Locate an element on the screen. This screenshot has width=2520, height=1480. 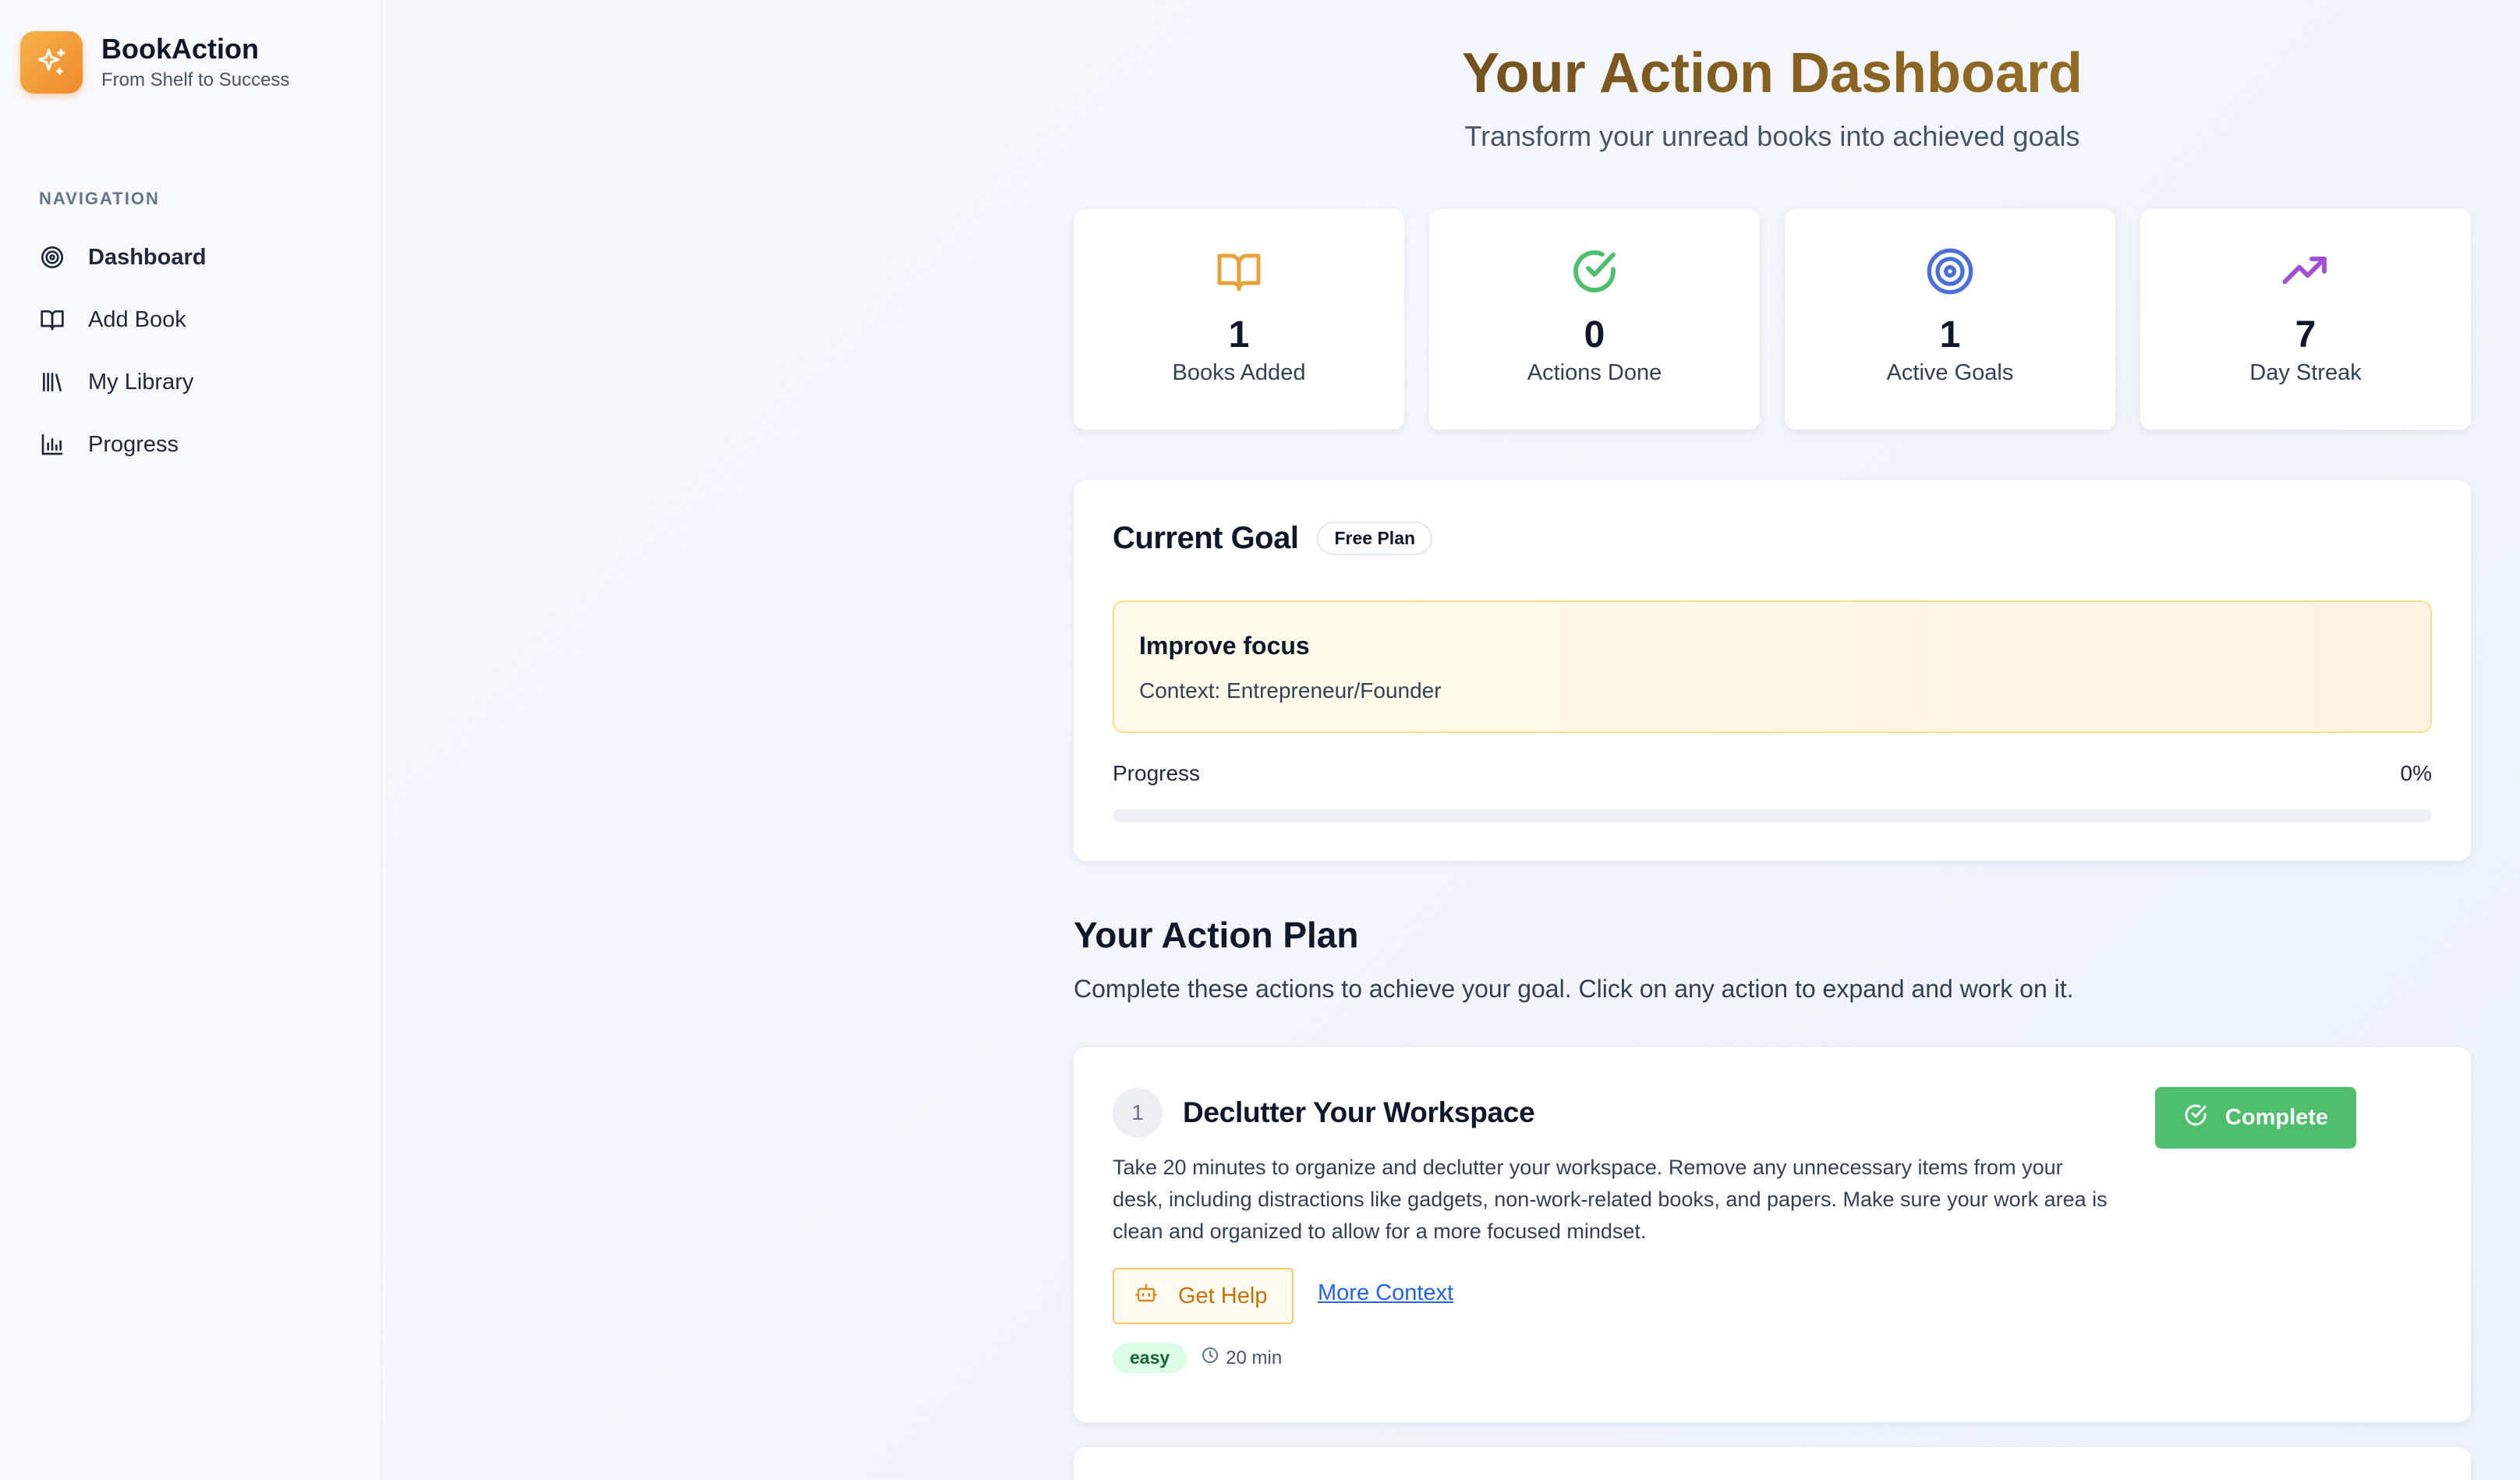
progress-label: Progress is located at coordinates (1157, 773).